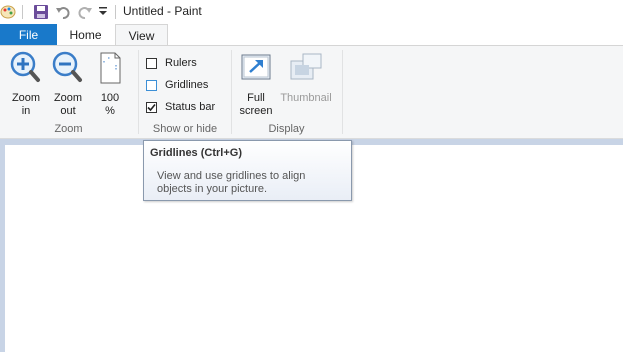 The height and width of the screenshot is (352, 623). What do you see at coordinates (85, 35) in the screenshot?
I see `tab-home: Home` at bounding box center [85, 35].